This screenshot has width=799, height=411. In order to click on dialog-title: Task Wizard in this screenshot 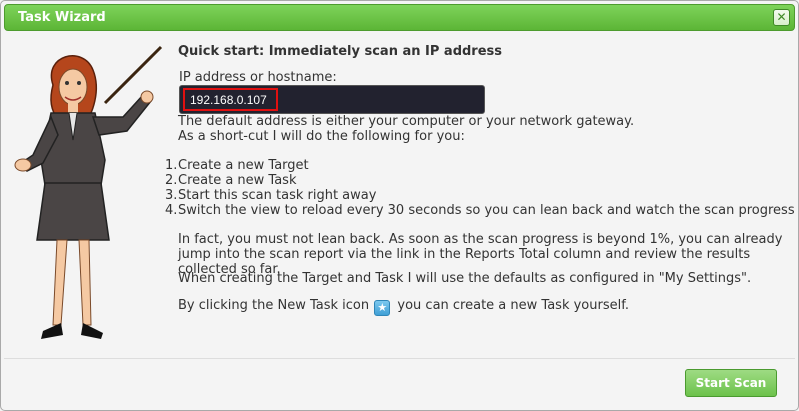, I will do `click(62, 17)`.